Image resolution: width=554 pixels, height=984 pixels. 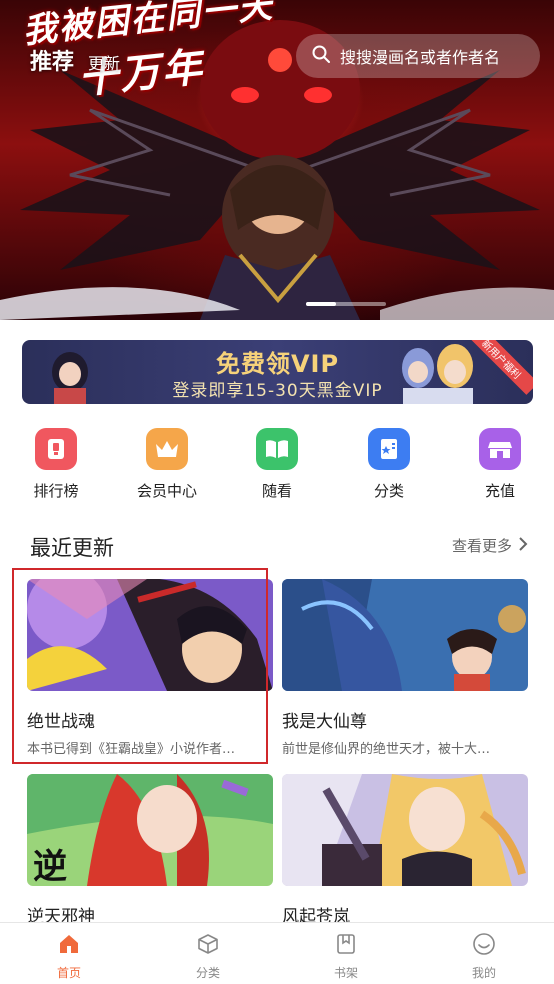 I want to click on shortcut-random-read-label: 随看, so click(x=276, y=491).